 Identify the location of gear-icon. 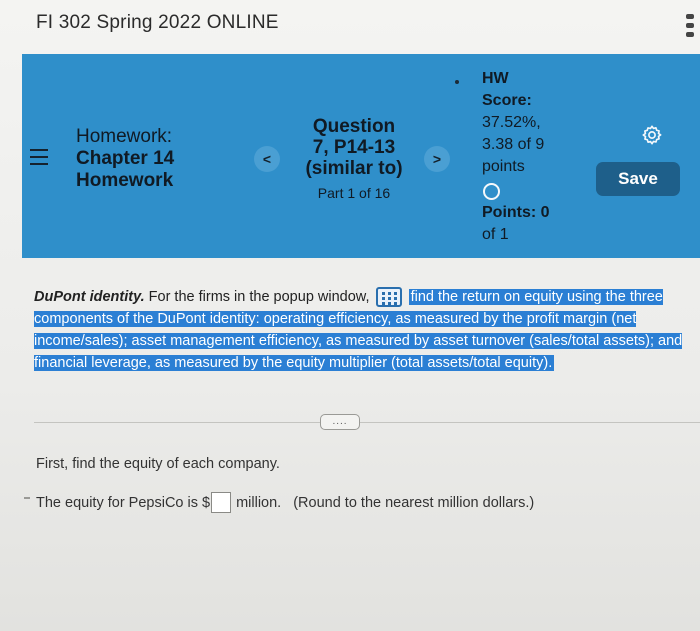
(652, 135).